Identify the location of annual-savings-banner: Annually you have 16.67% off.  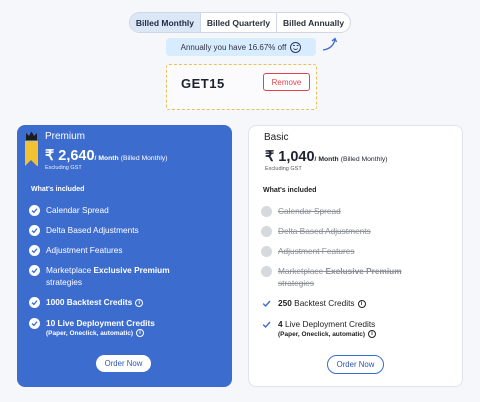
(241, 47).